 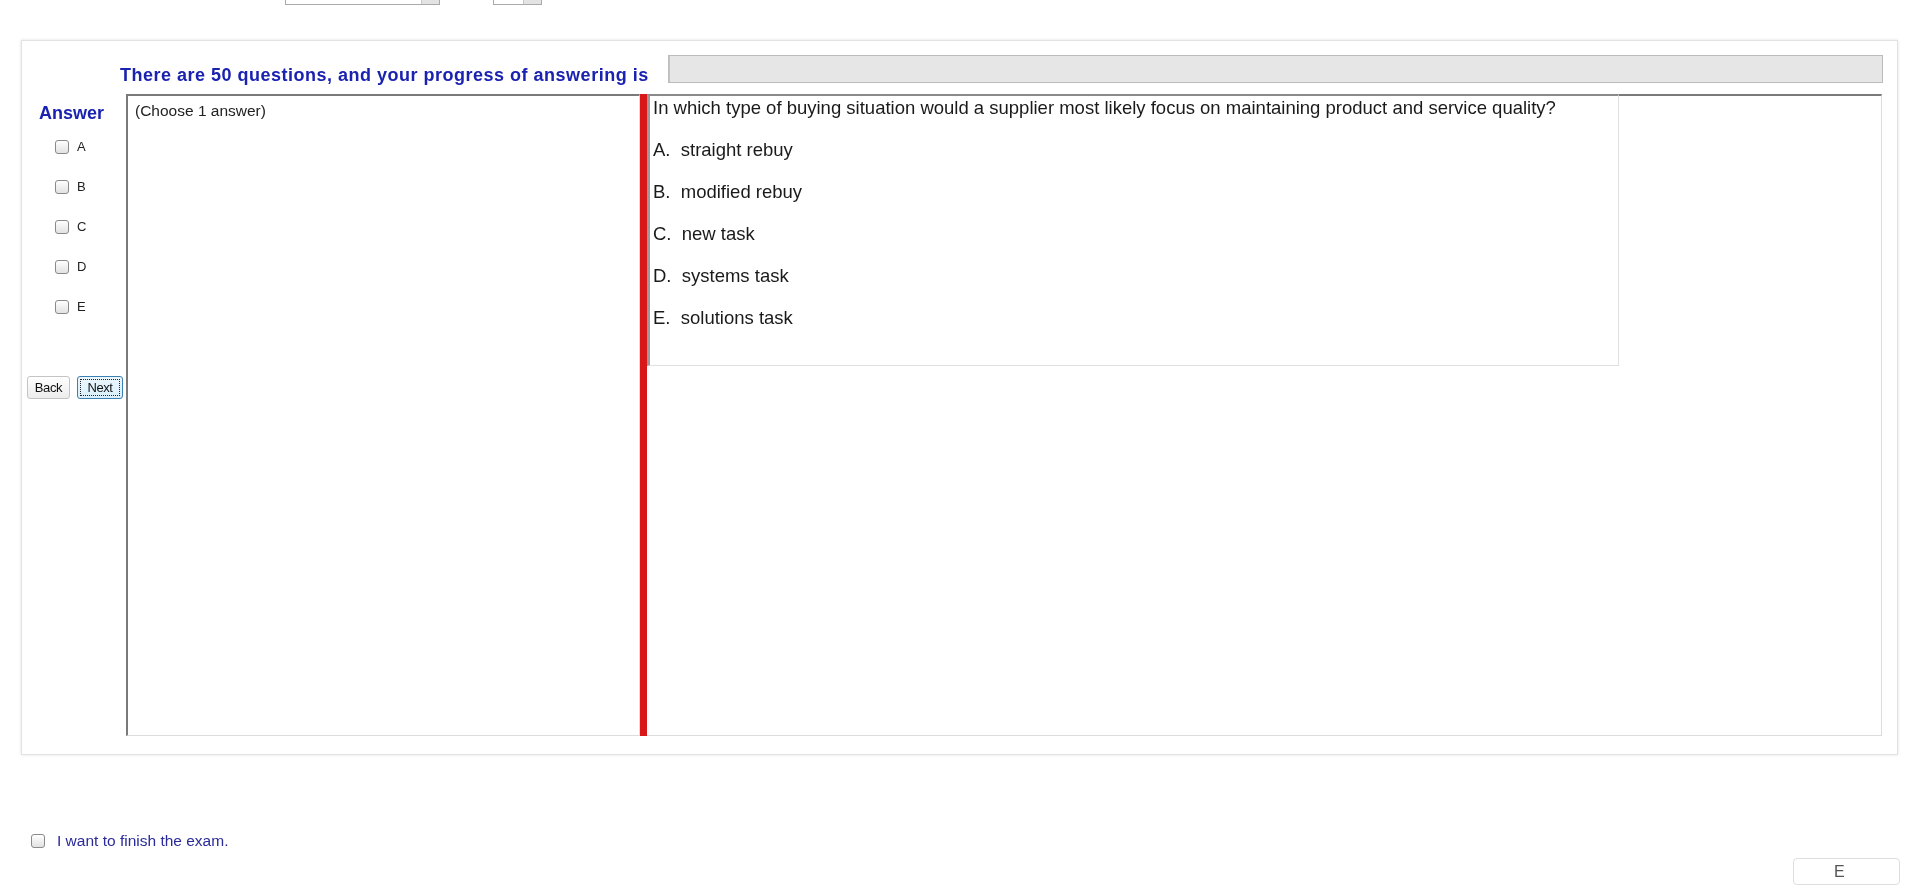 What do you see at coordinates (38, 841) in the screenshot?
I see `finish-checkbox` at bounding box center [38, 841].